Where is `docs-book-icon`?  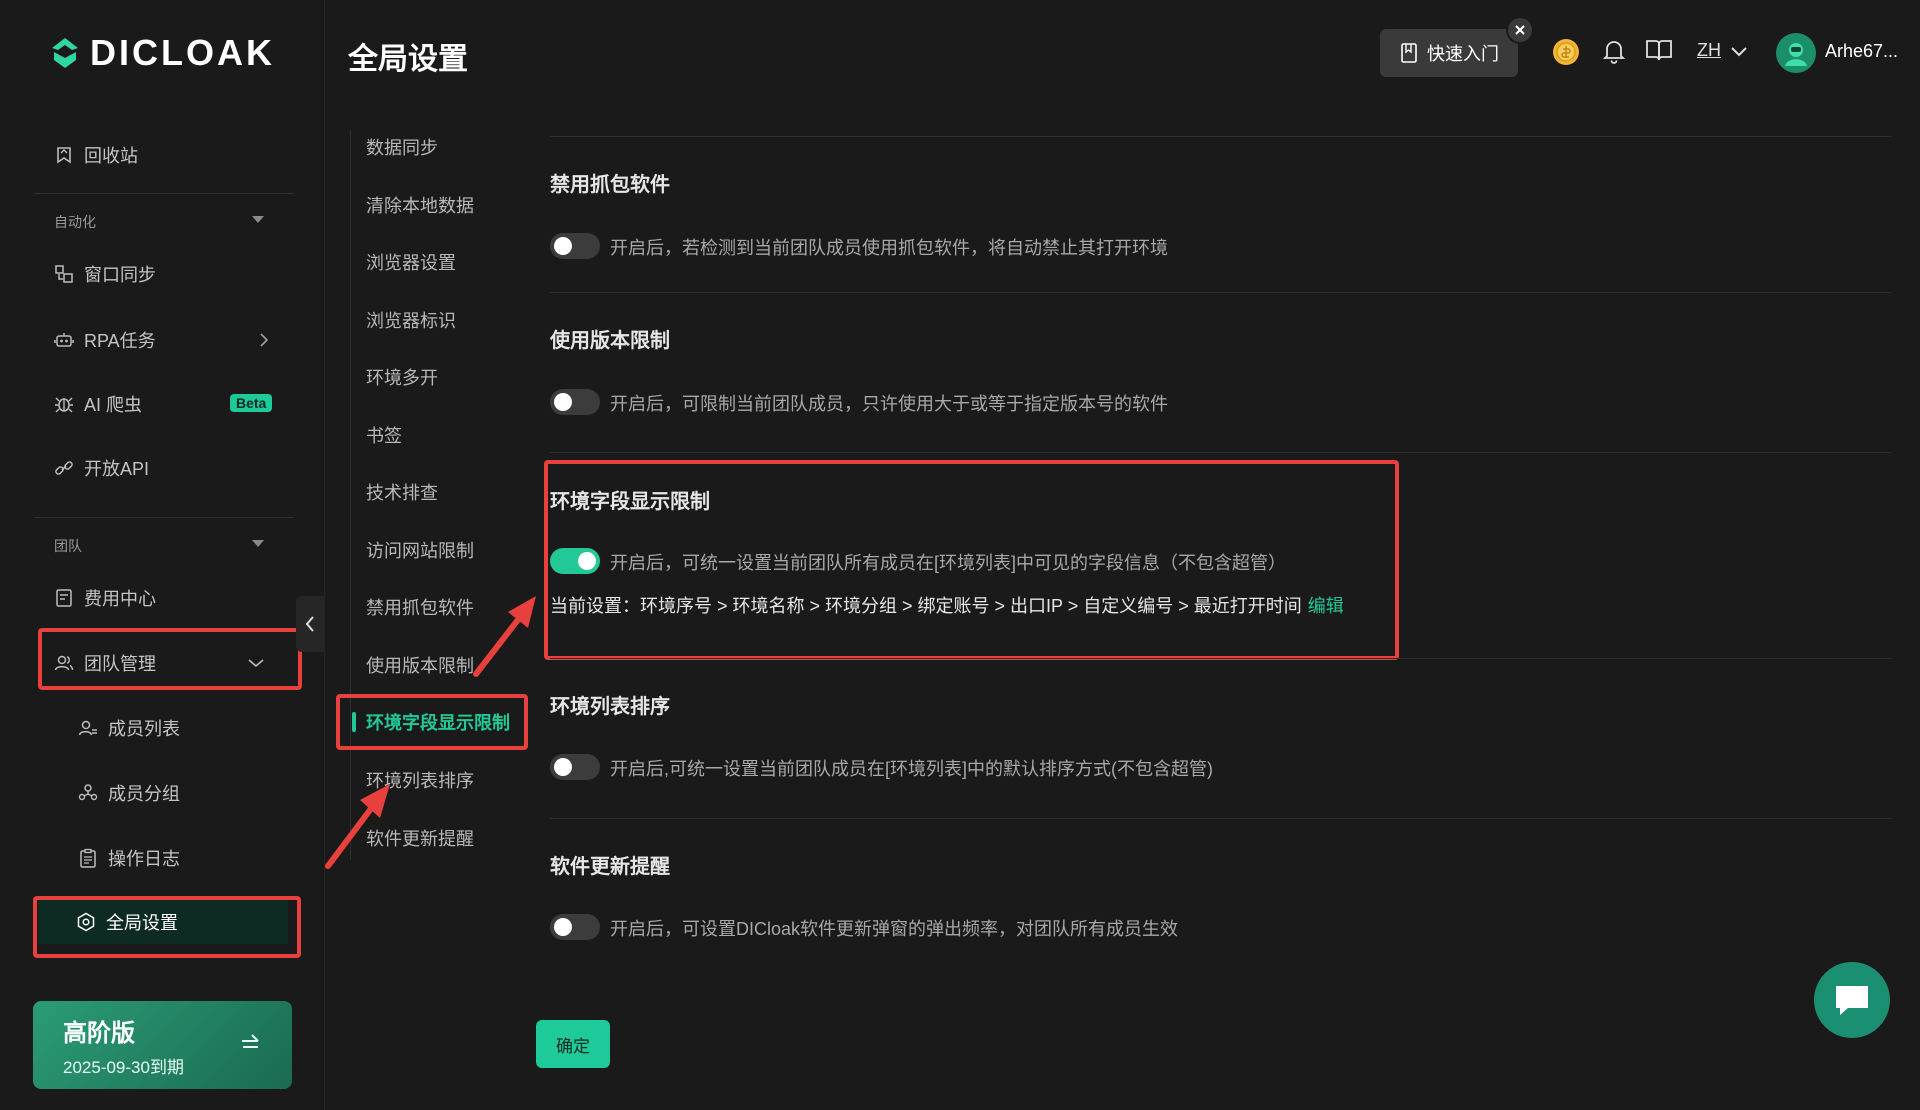 docs-book-icon is located at coordinates (1659, 50).